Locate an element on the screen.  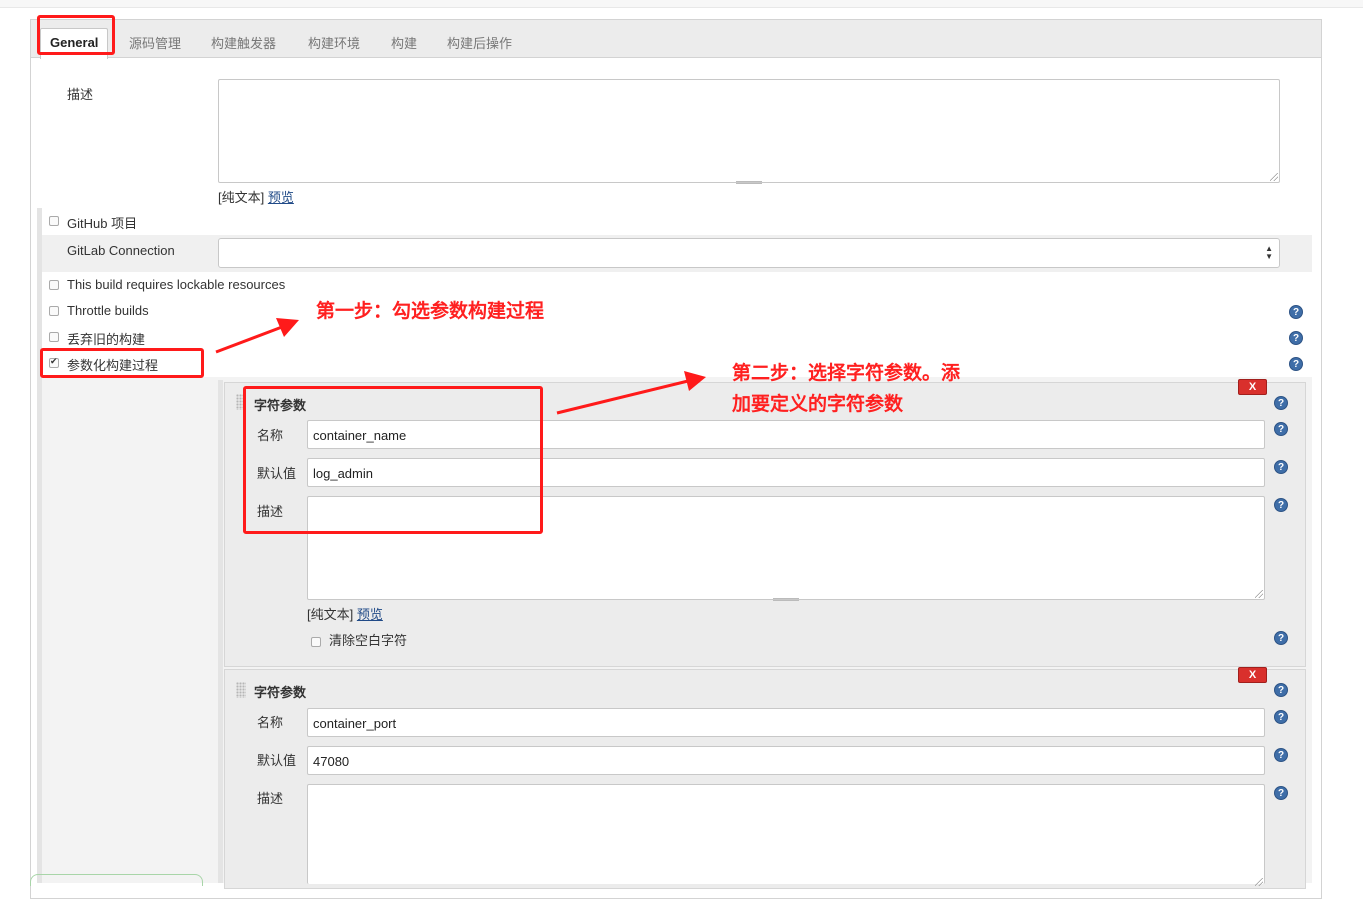
drag-handle-icon is located at coordinates (241, 690).